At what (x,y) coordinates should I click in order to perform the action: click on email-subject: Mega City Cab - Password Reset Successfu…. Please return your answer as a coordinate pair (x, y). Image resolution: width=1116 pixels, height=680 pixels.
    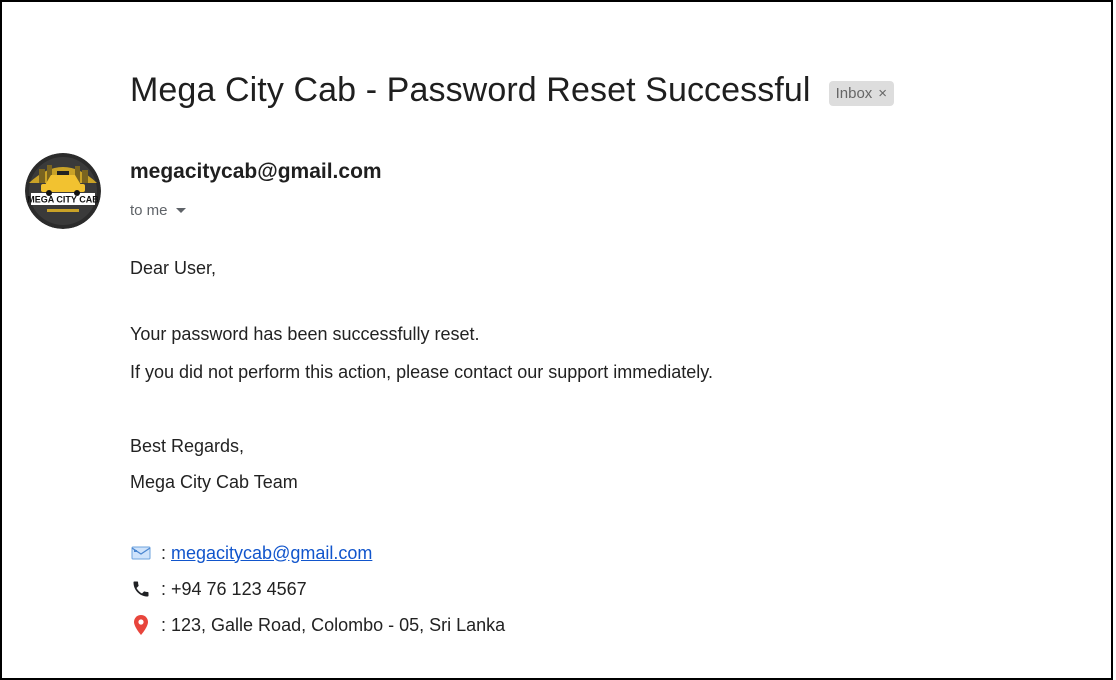
    Looking at the image, I should click on (470, 90).